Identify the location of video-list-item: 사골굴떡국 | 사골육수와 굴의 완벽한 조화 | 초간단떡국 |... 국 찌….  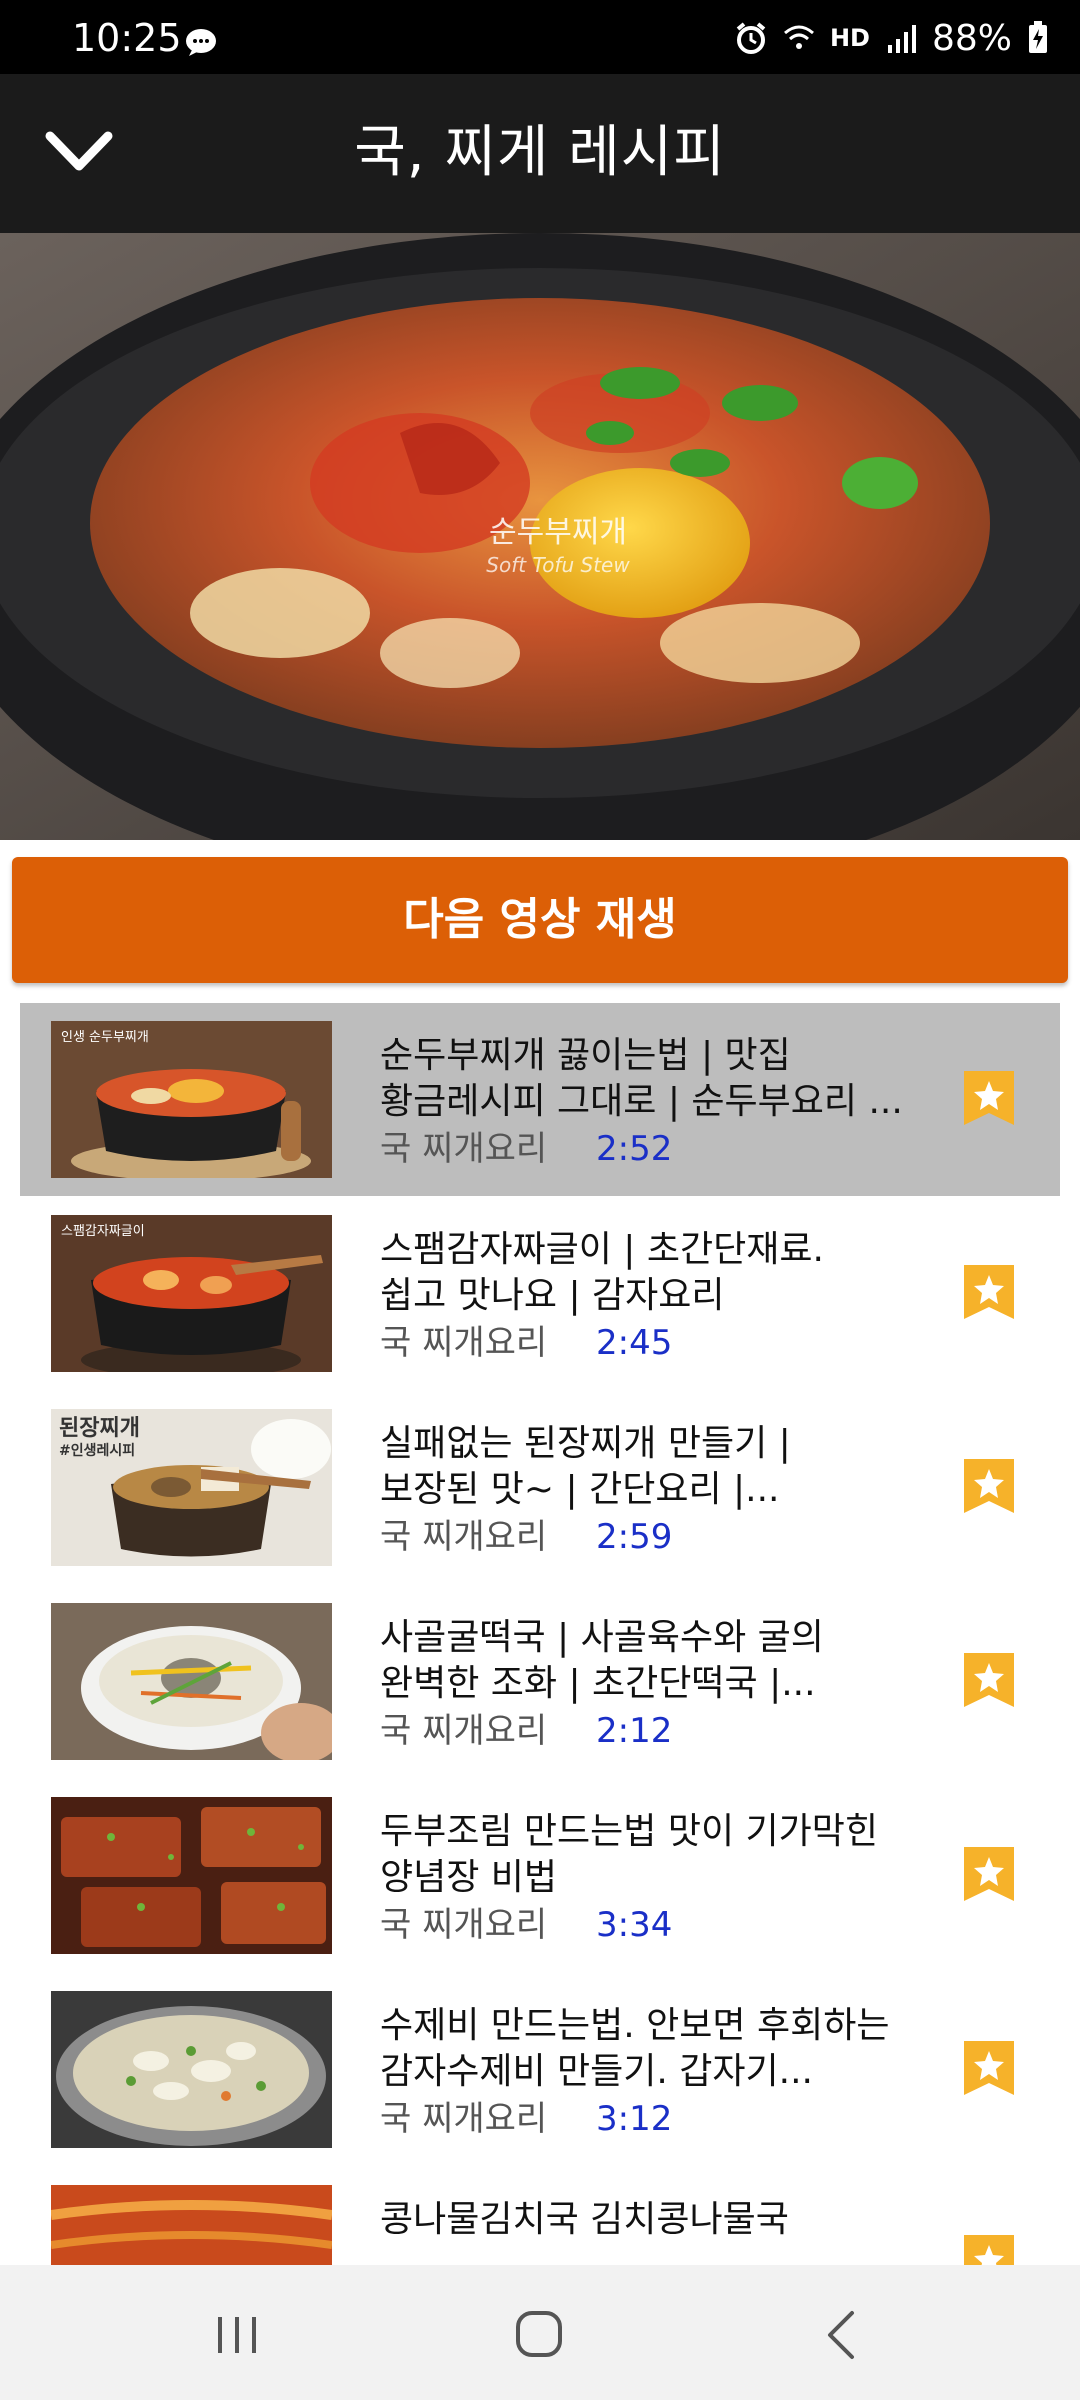
(540, 1681).